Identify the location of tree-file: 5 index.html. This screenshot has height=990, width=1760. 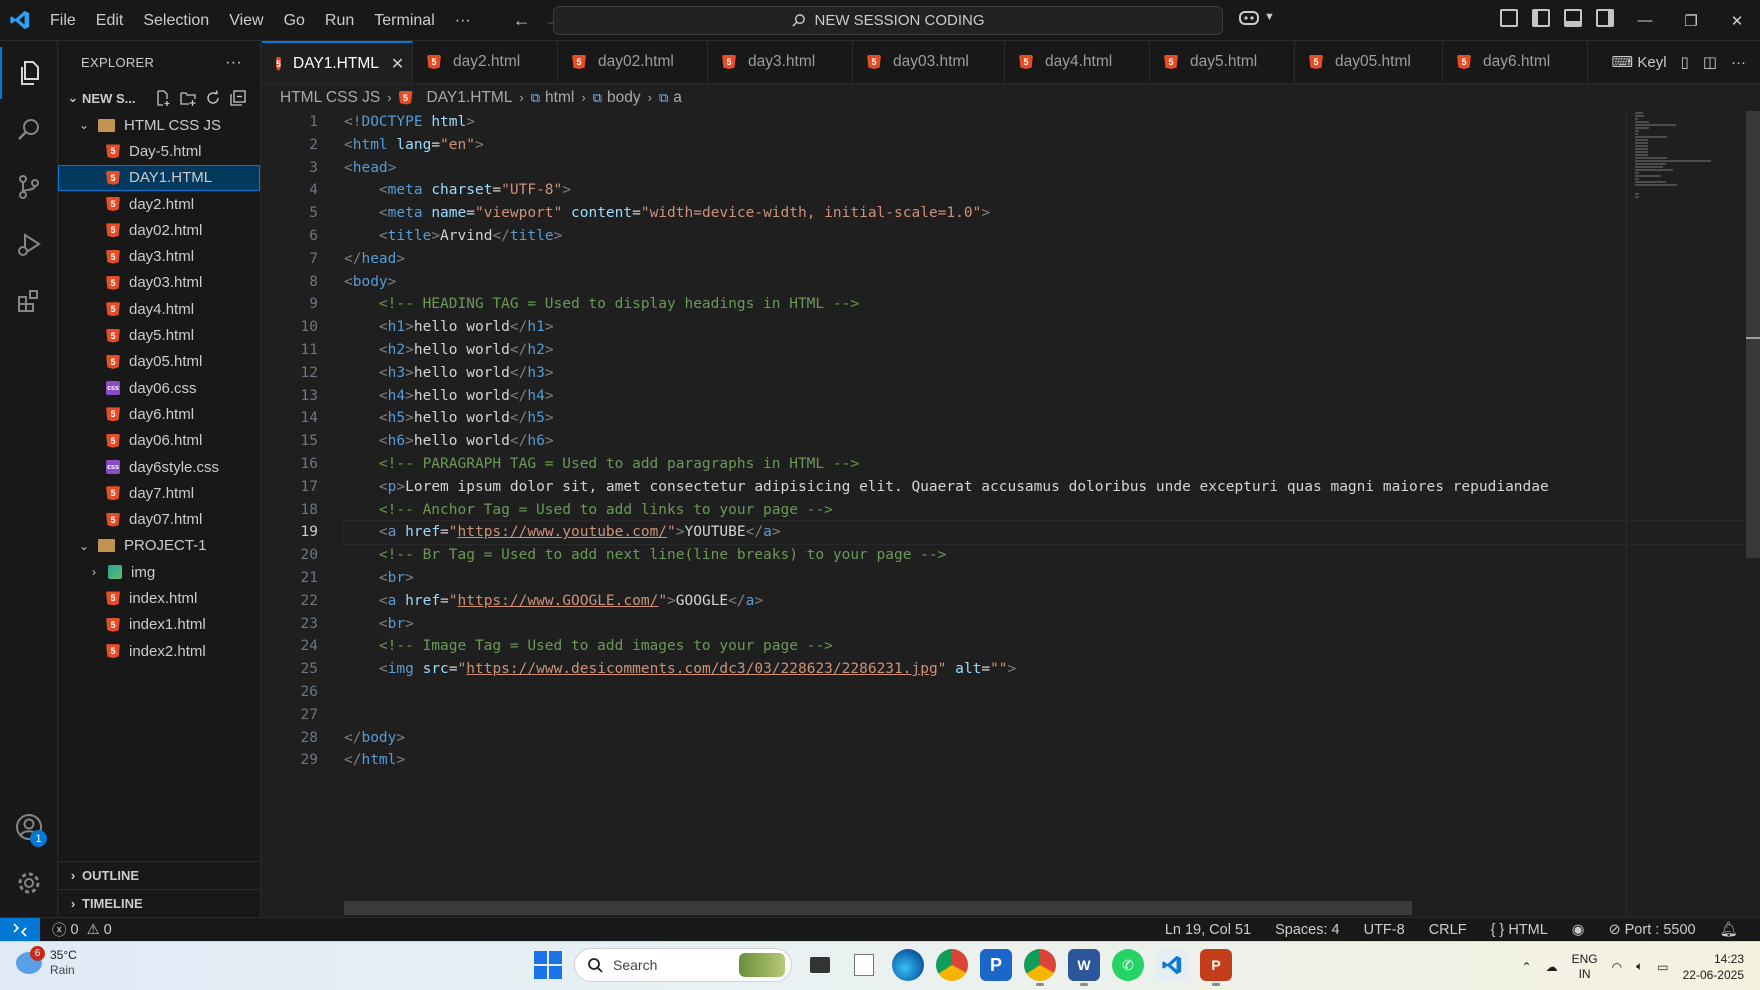
(159, 598).